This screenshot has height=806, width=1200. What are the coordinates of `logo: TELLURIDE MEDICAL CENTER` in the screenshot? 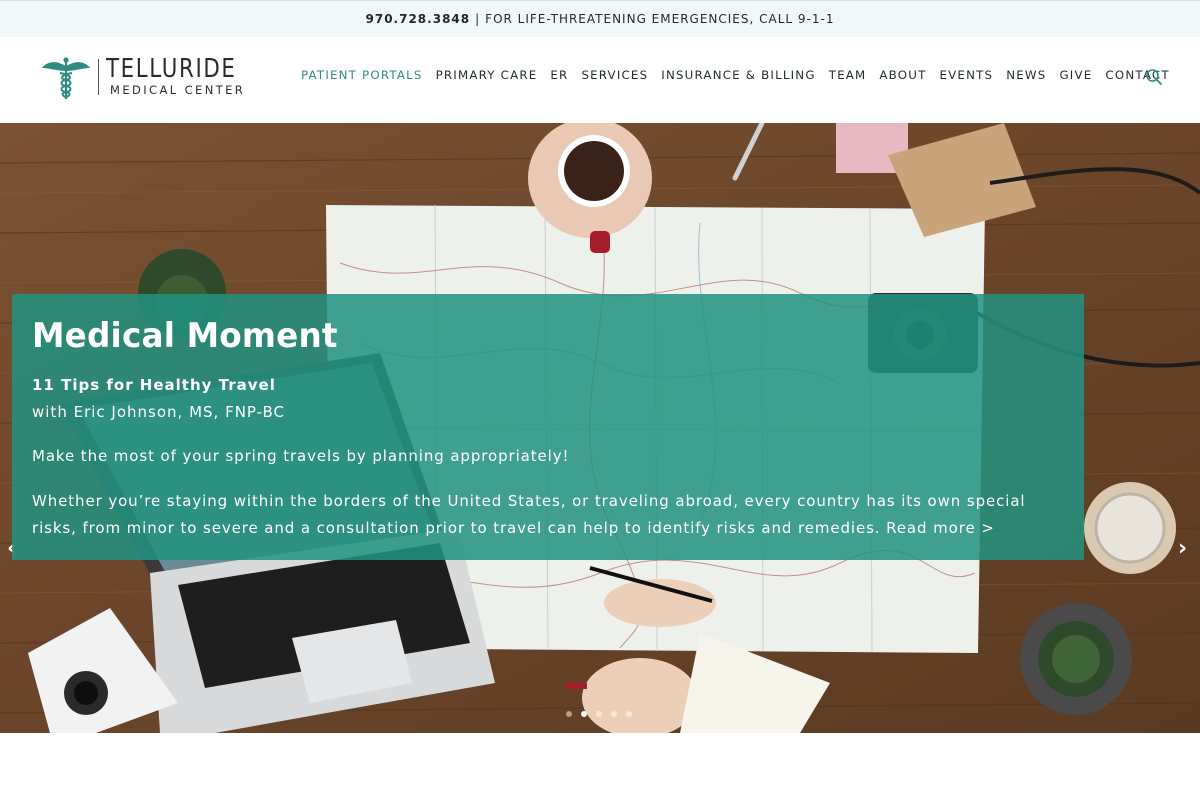 It's located at (147, 77).